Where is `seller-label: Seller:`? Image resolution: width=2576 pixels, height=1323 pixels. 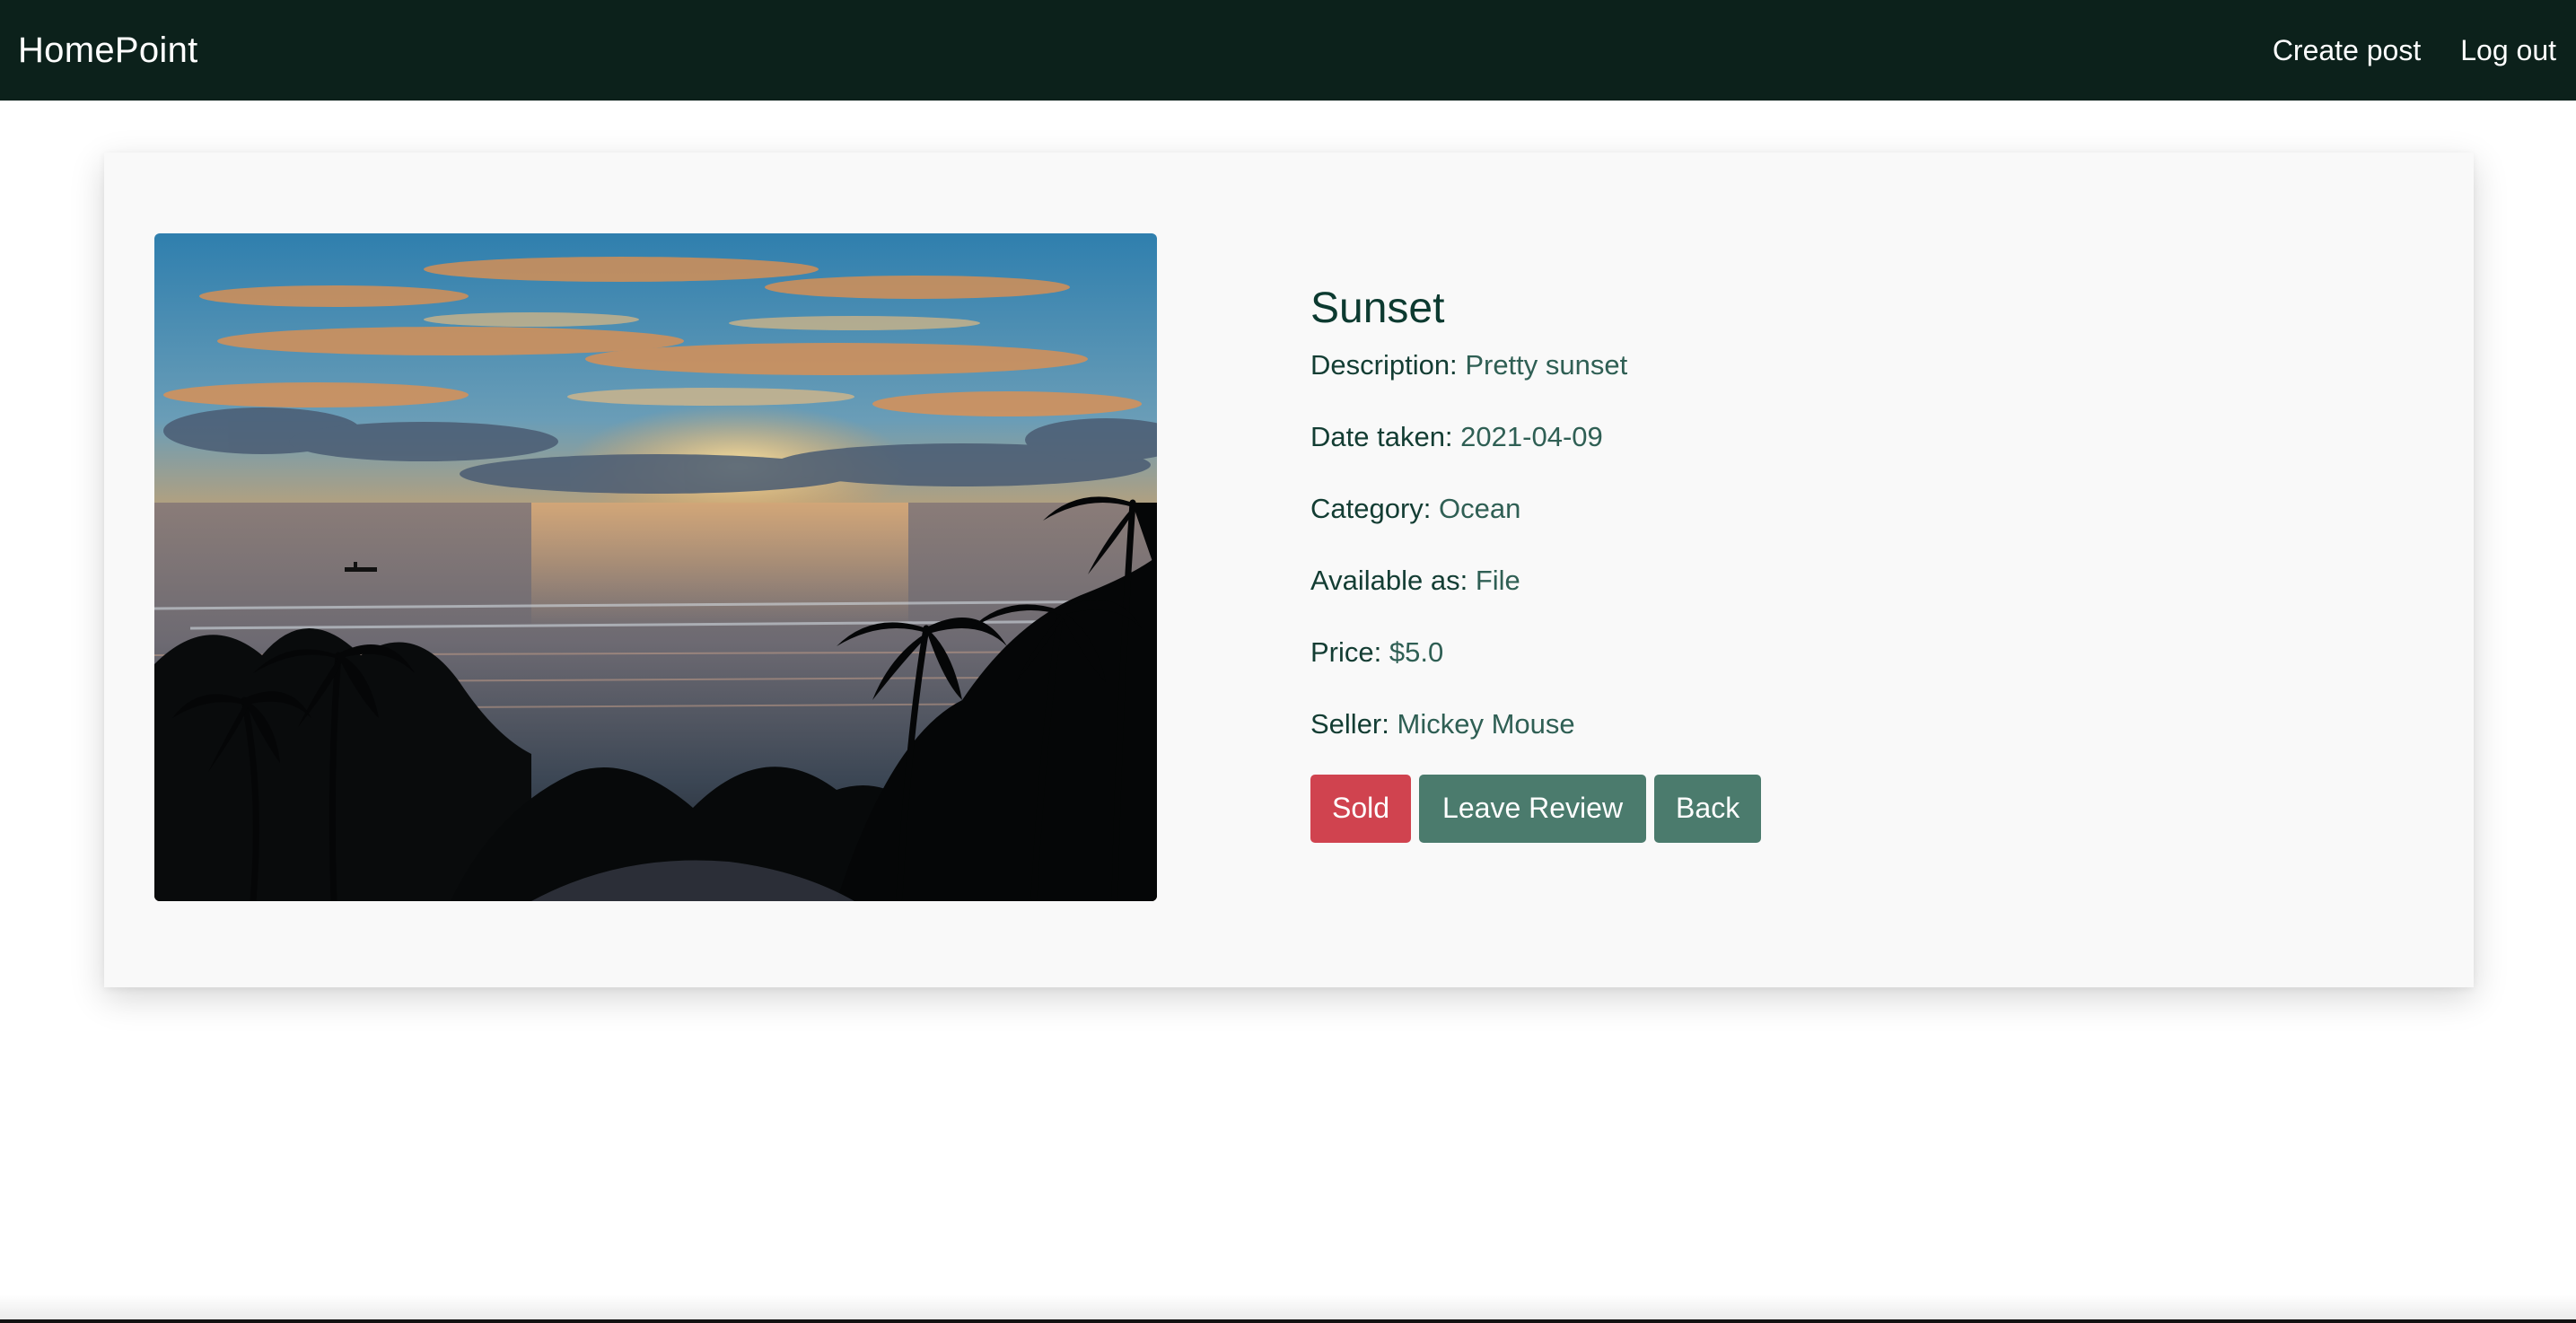 seller-label: Seller: is located at coordinates (1349, 723).